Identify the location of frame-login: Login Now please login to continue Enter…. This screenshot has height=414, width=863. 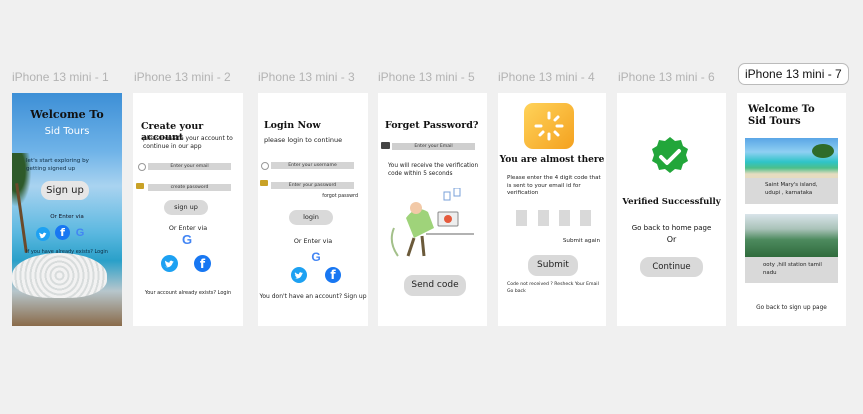
(313, 209).